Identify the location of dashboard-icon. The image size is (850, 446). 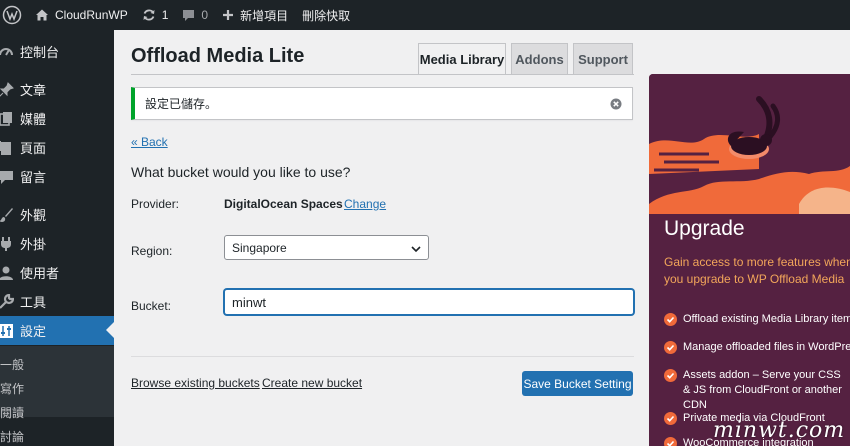
(8, 52).